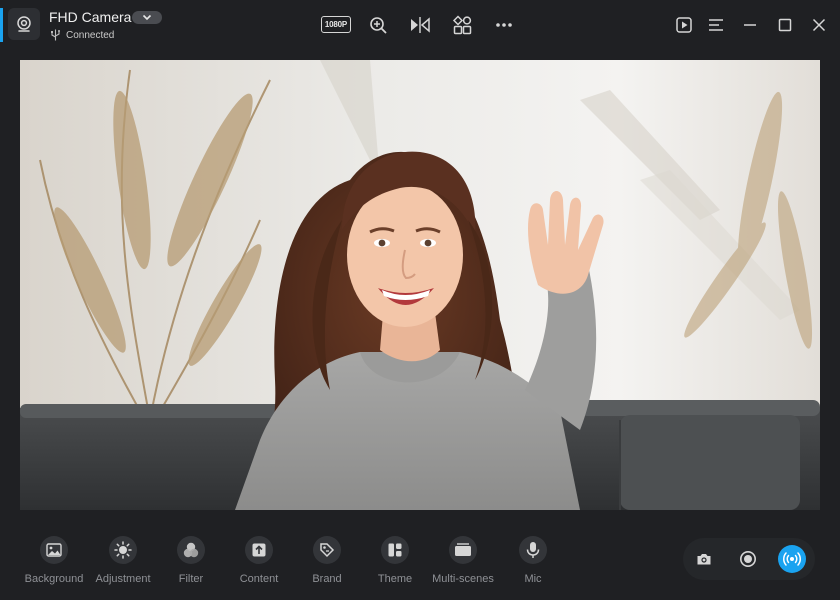  What do you see at coordinates (123, 566) in the screenshot?
I see `toolbar-adjustment-button: Adjustment` at bounding box center [123, 566].